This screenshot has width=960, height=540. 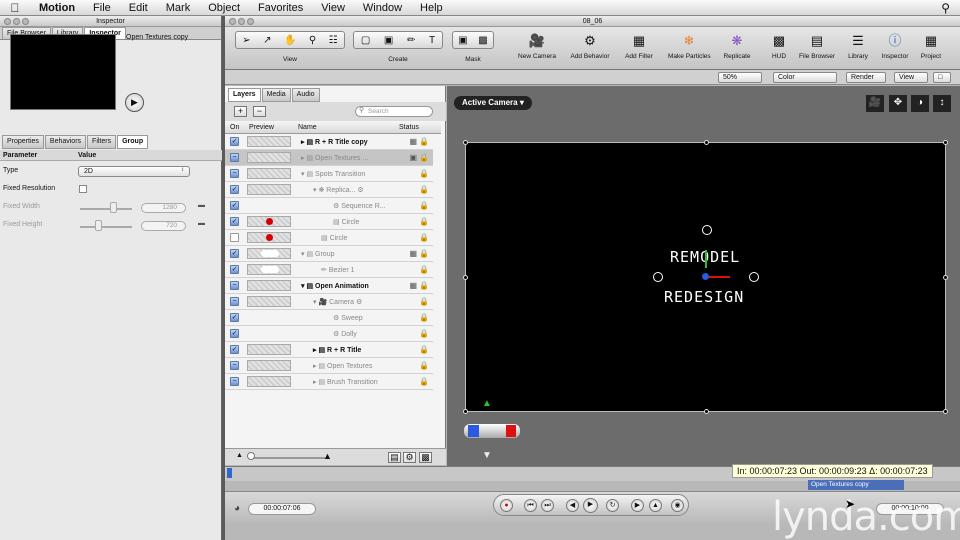 What do you see at coordinates (677, 505) in the screenshot?
I see `audio-button: ◉` at bounding box center [677, 505].